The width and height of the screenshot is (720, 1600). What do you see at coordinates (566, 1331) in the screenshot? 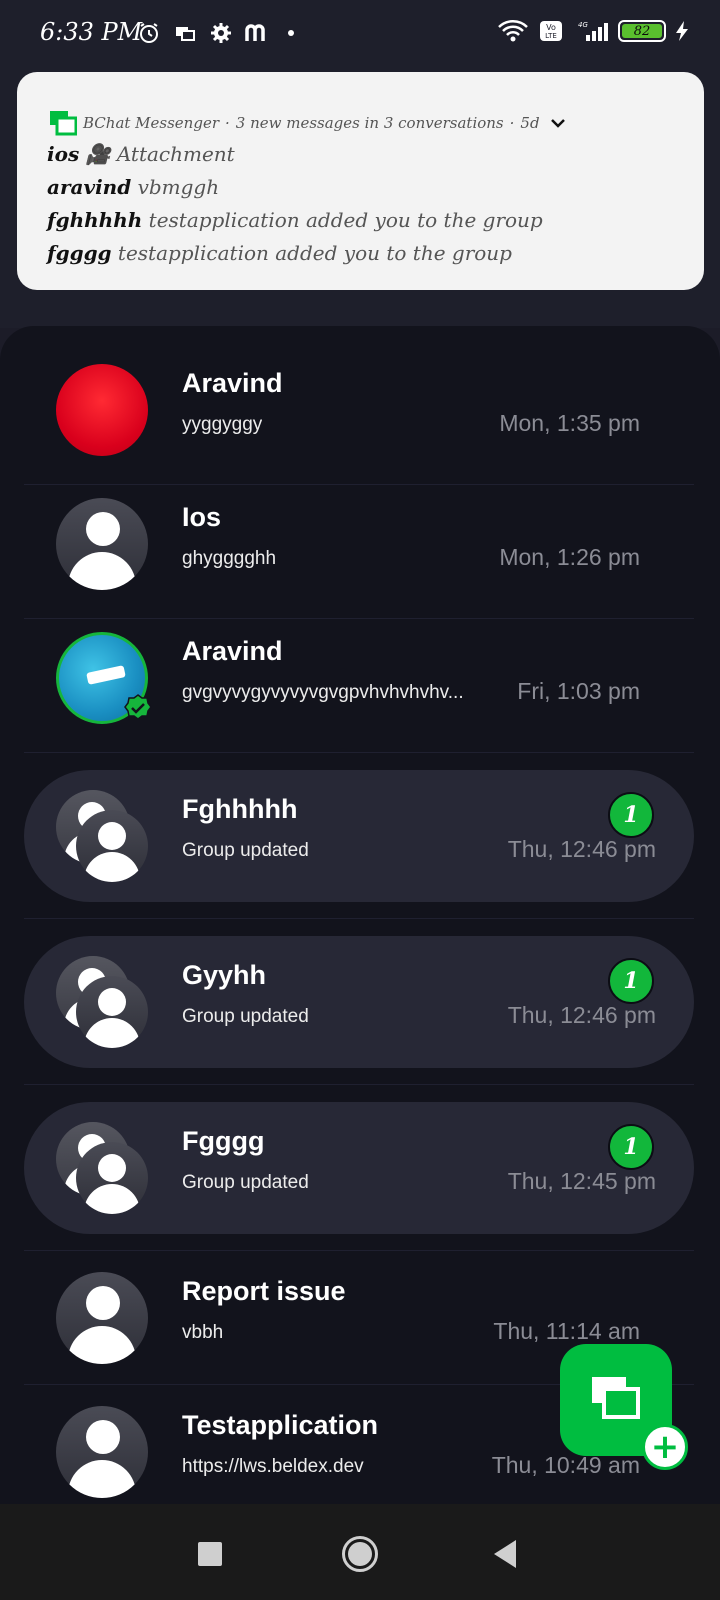
I see `conversation-time: Thu, 11:14 am` at bounding box center [566, 1331].